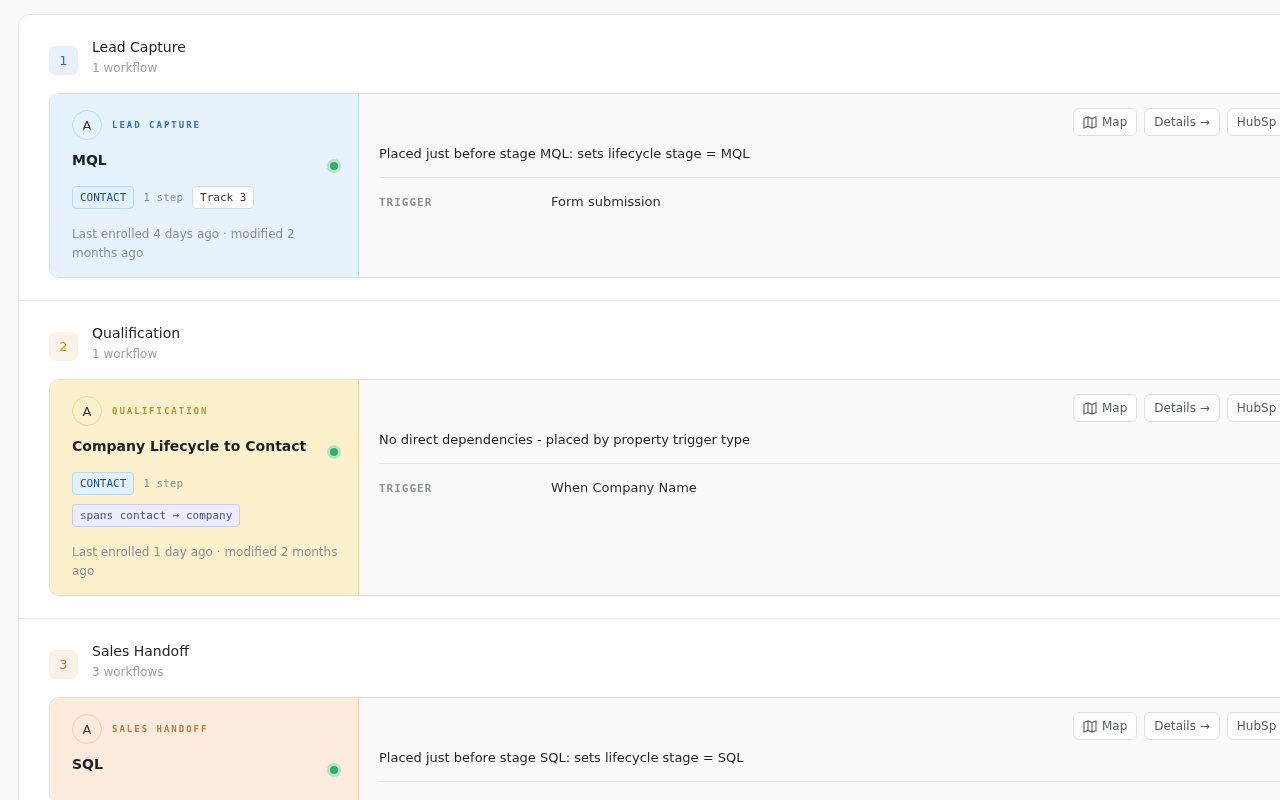  Describe the element at coordinates (829, 766) in the screenshot. I see `placement-description: Placed just before stage SQL: sets lifecycle stage = SQL` at that location.